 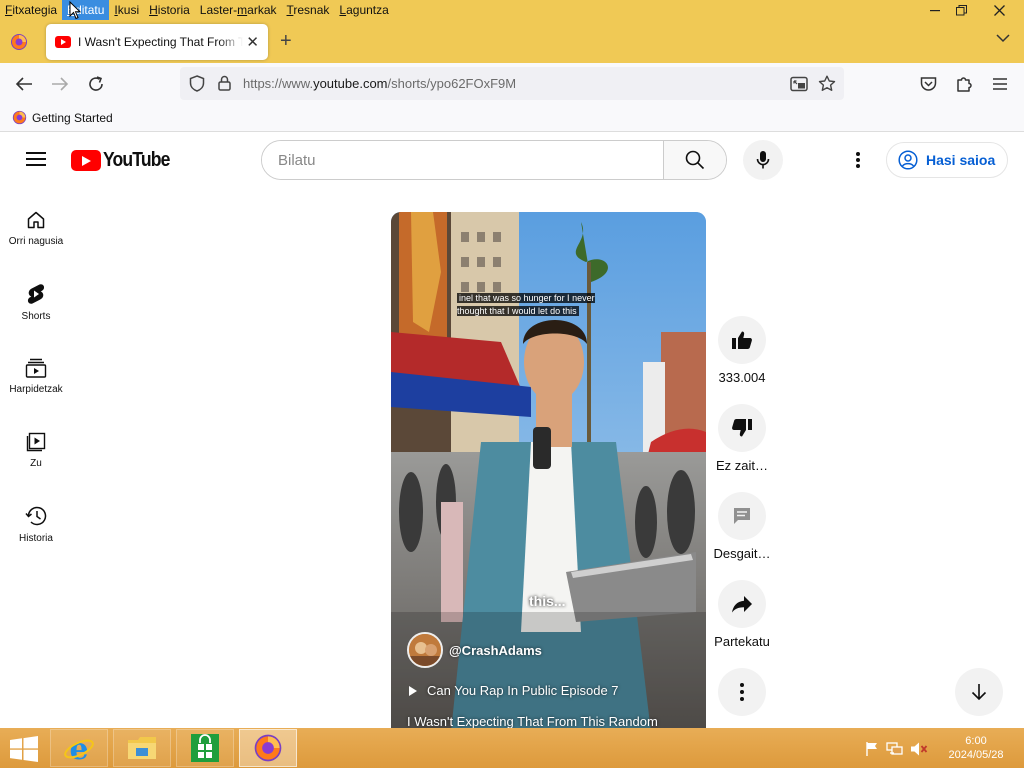 What do you see at coordinates (36, 376) in the screenshot?
I see `sidebar-item-subscriptions: Harpidetzak` at bounding box center [36, 376].